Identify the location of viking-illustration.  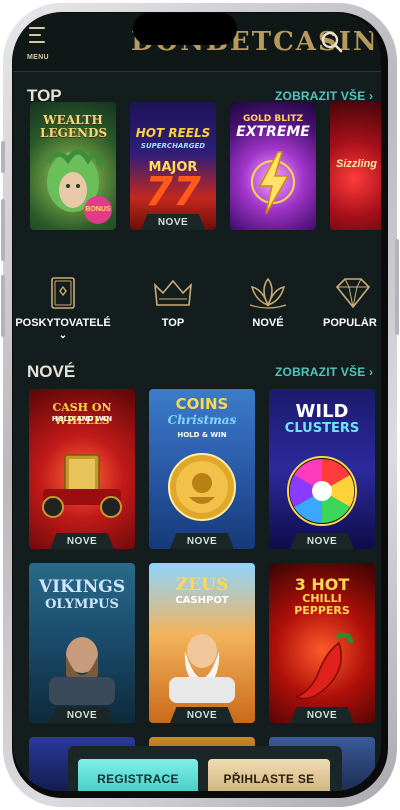
(82, 671).